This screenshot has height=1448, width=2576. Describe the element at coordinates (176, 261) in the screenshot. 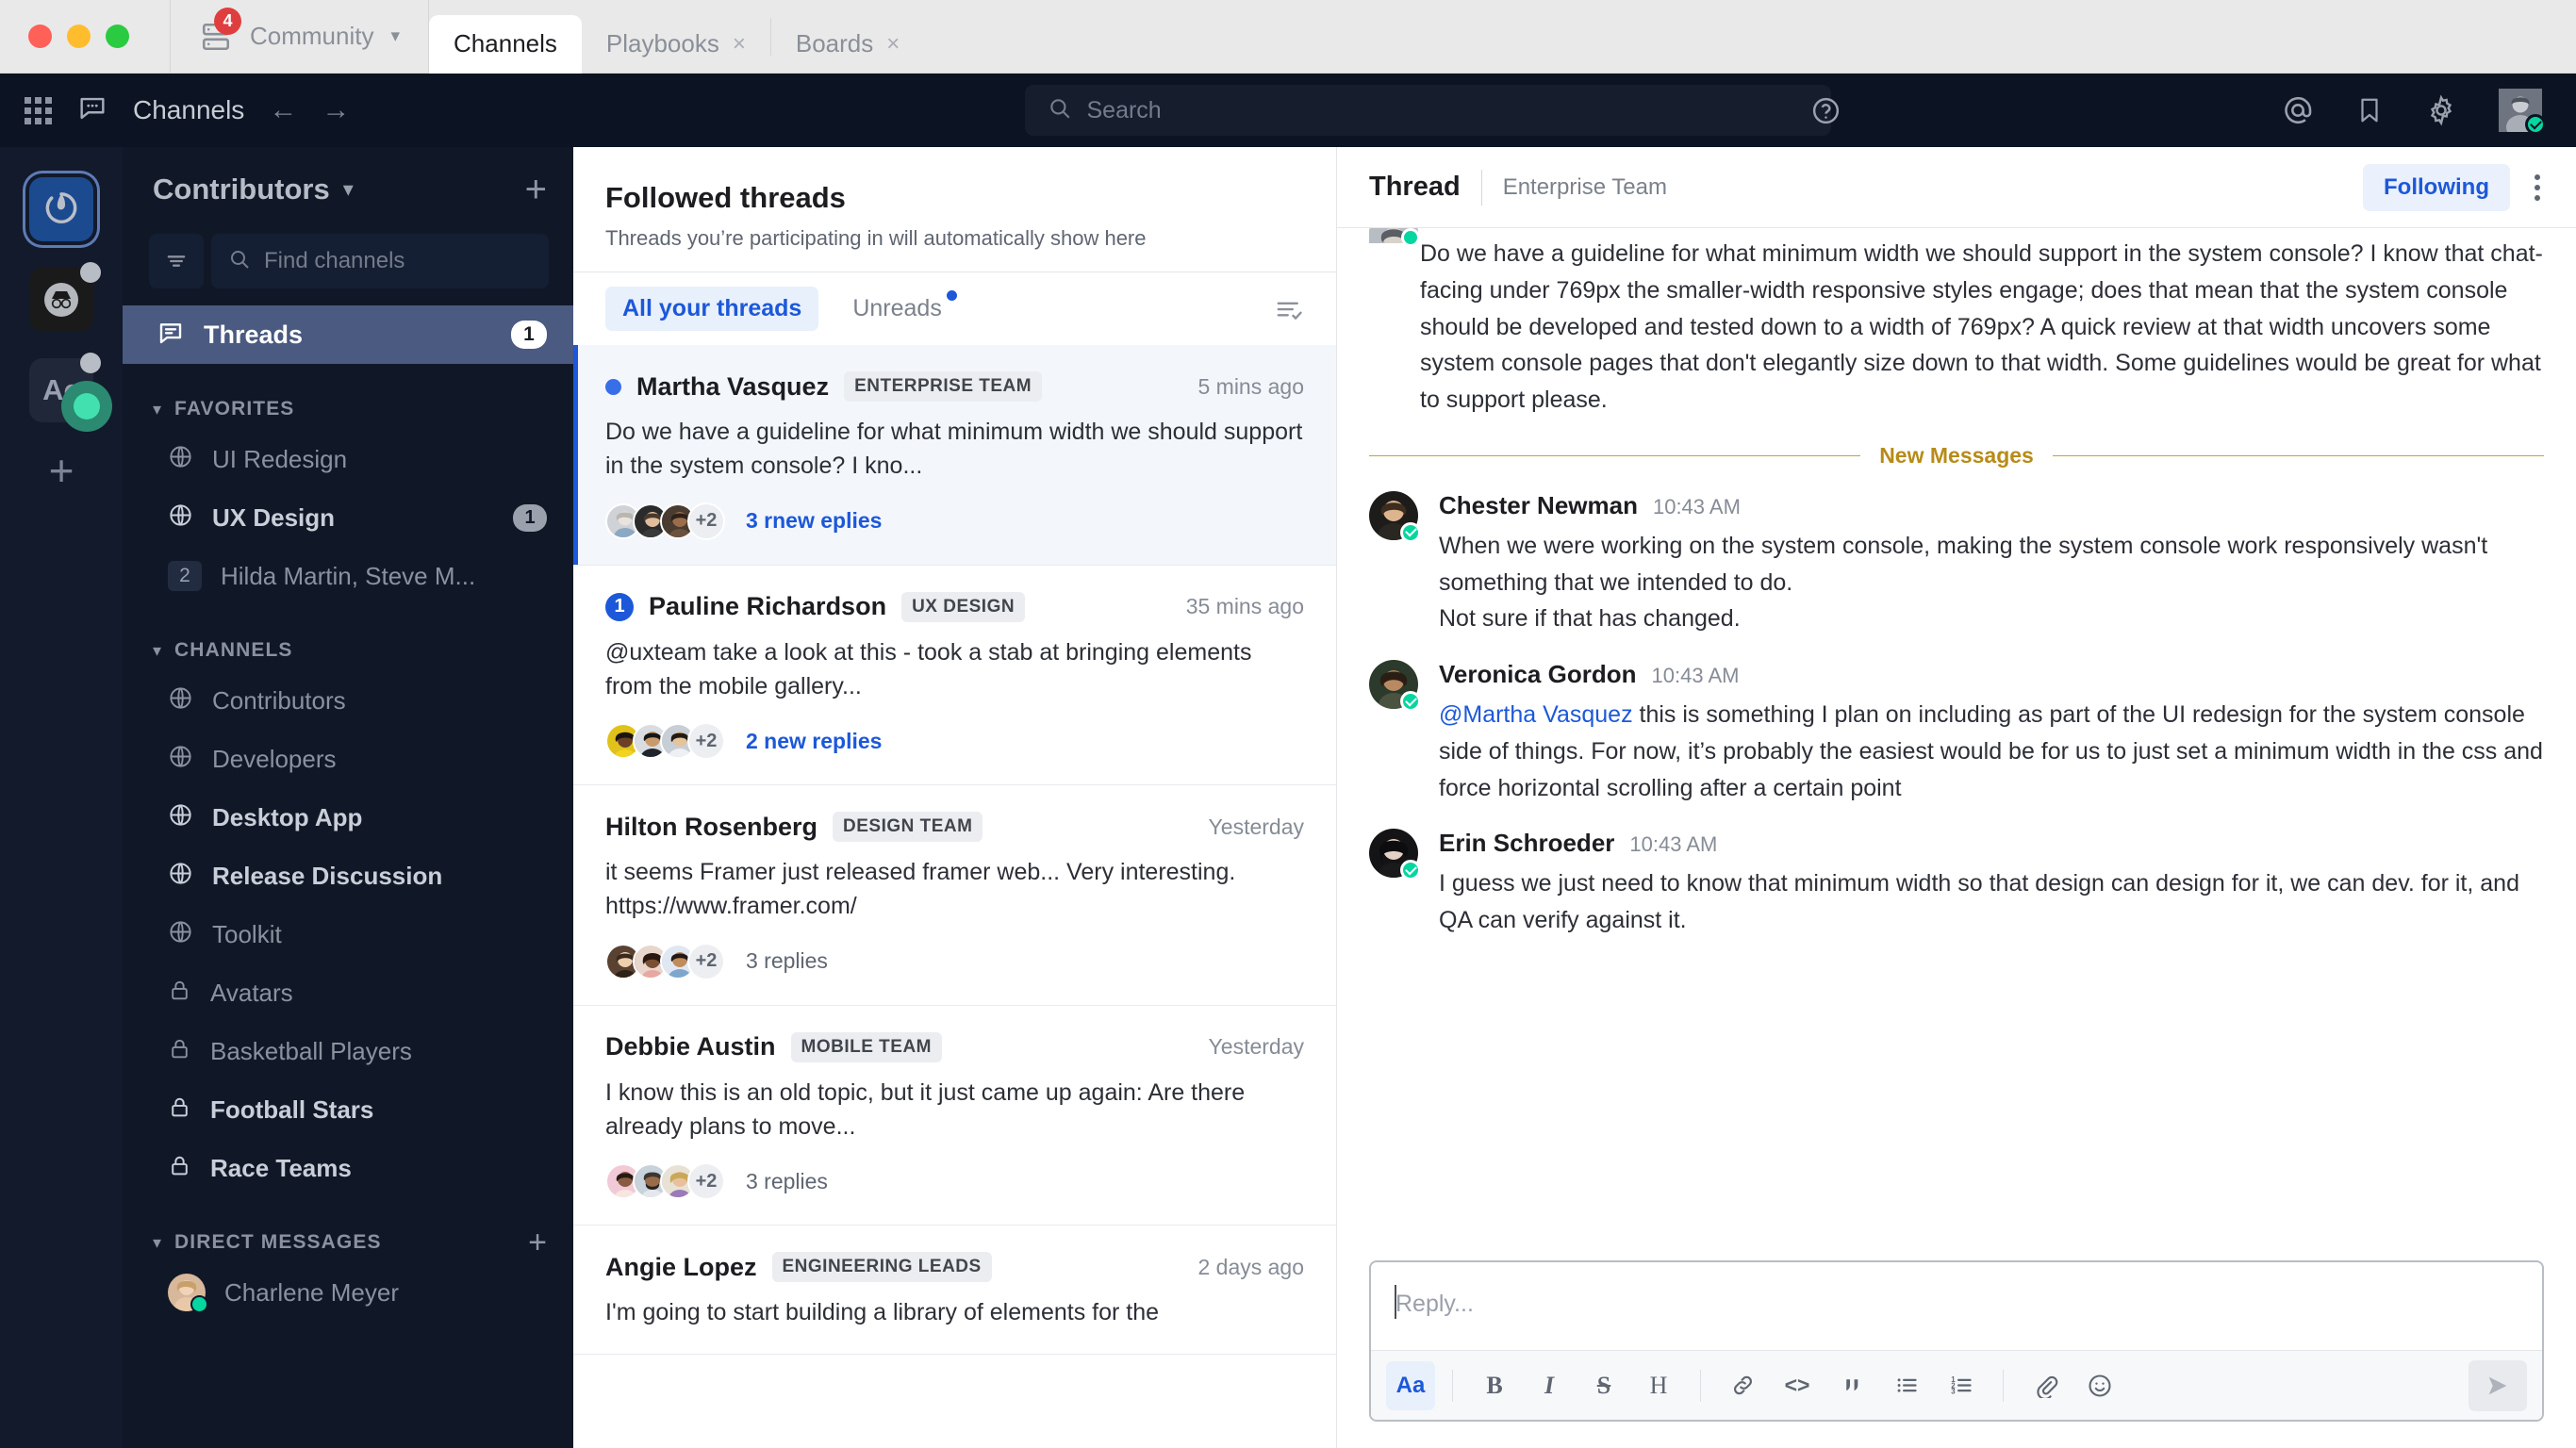

I see `channel-filter-button` at that location.